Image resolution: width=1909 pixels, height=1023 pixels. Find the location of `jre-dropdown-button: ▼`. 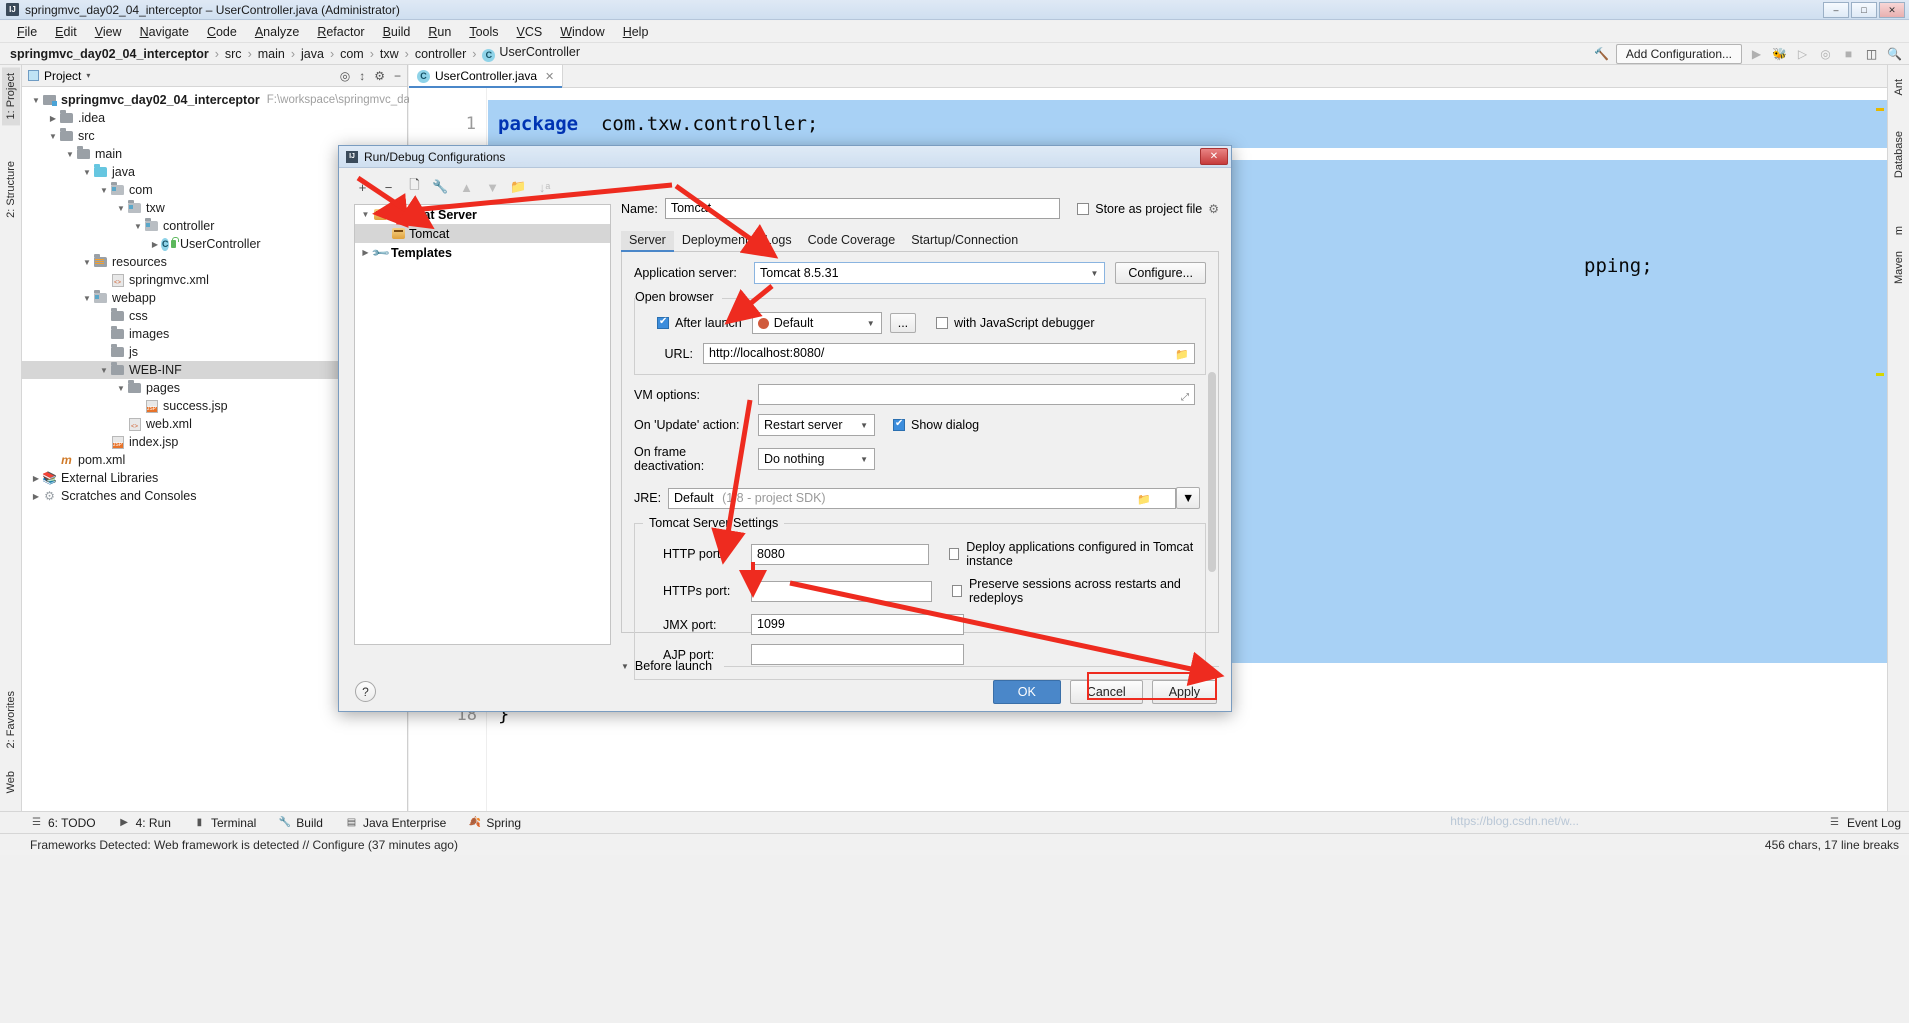

jre-dropdown-button: ▼ is located at coordinates (1188, 498).